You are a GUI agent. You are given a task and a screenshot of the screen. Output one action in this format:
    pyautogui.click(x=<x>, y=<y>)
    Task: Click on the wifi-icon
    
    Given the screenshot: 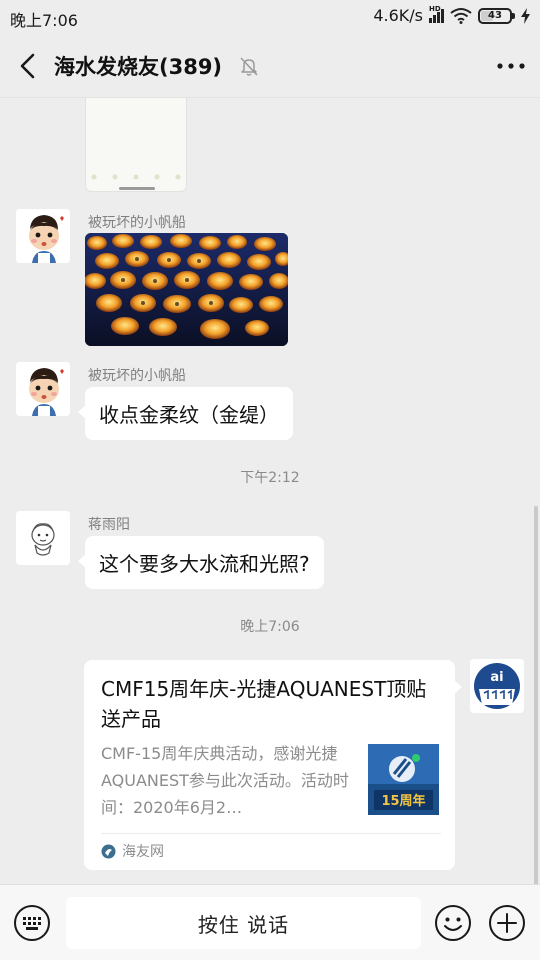 What is the action you would take?
    pyautogui.click(x=461, y=16)
    